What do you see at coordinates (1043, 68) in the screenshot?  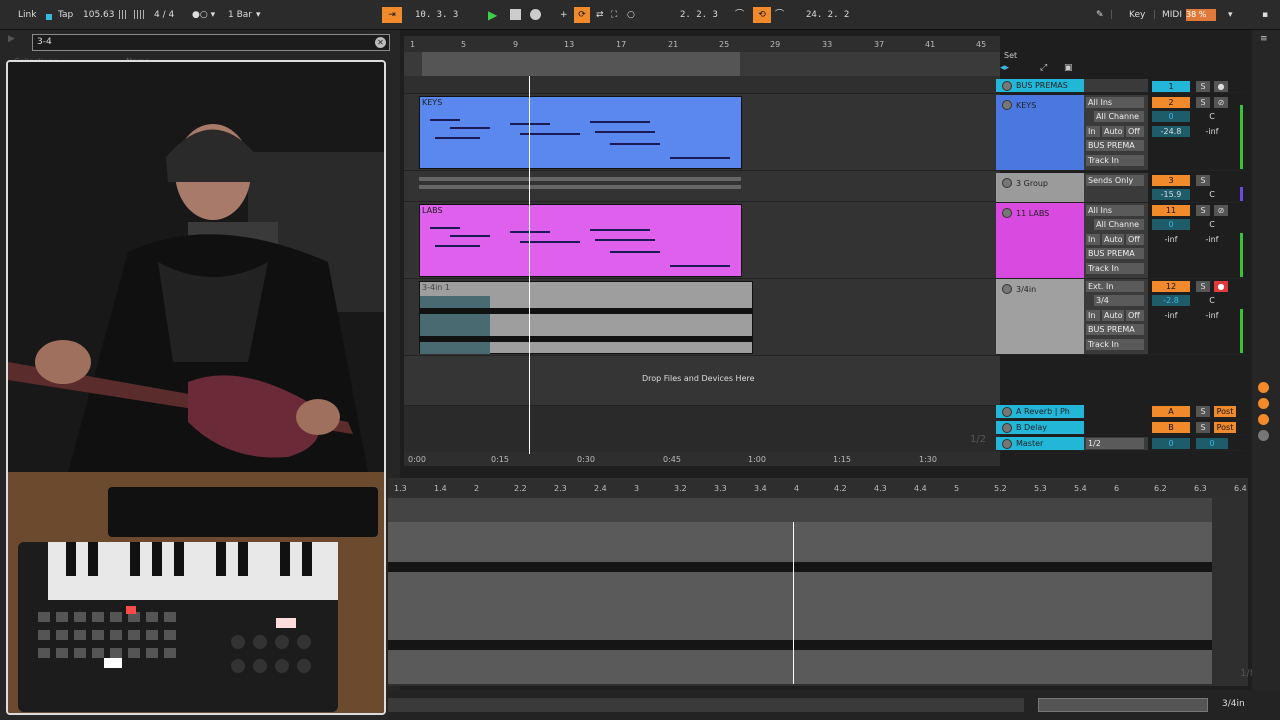 I see `expand-icon: ⤢` at bounding box center [1043, 68].